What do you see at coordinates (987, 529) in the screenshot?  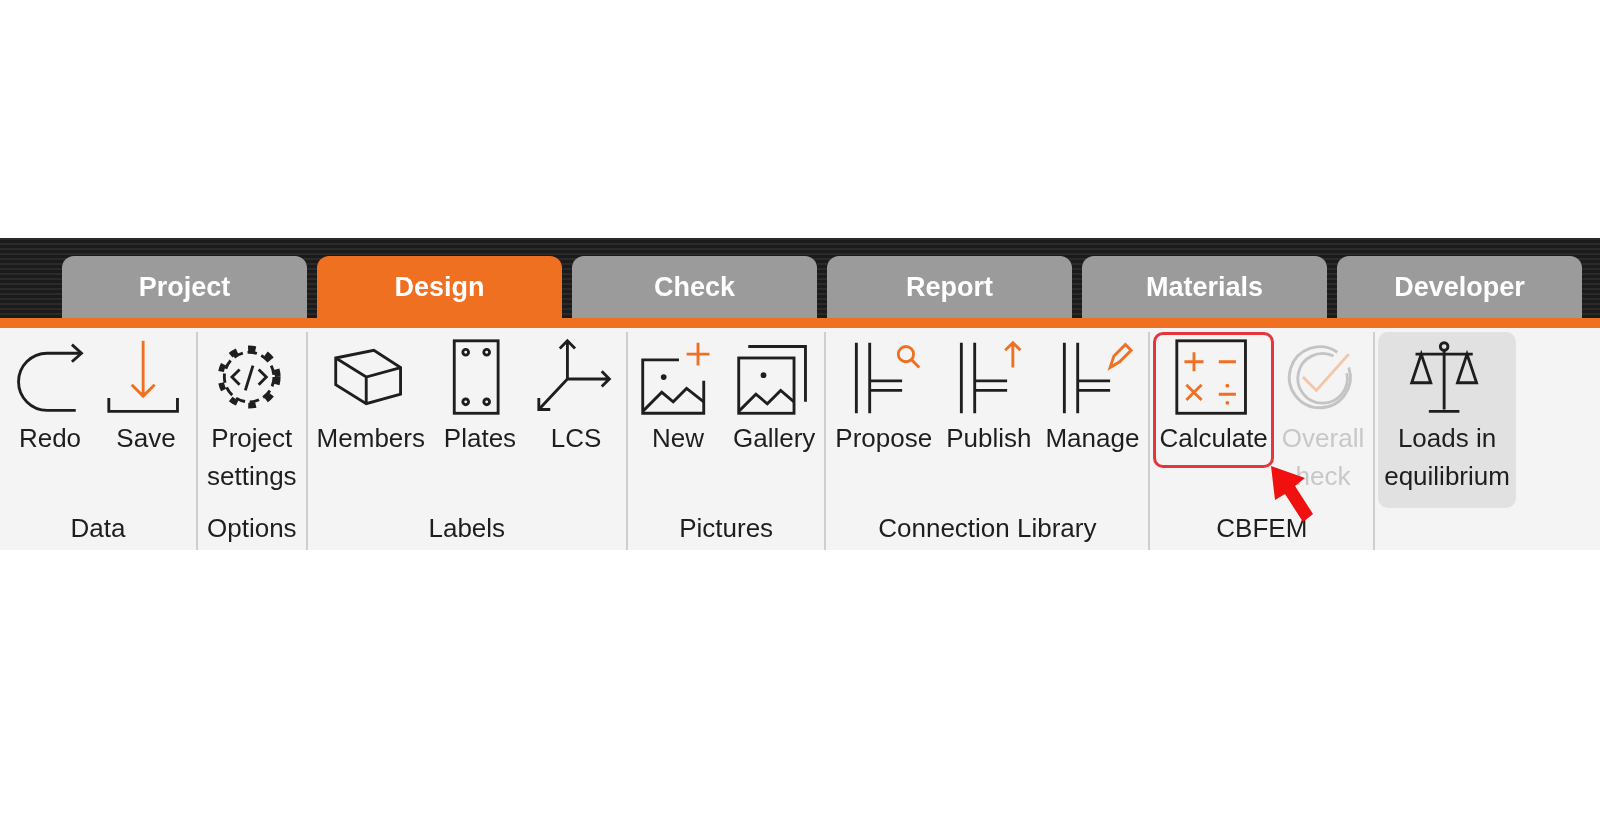 I see `group-label: Connection Library` at bounding box center [987, 529].